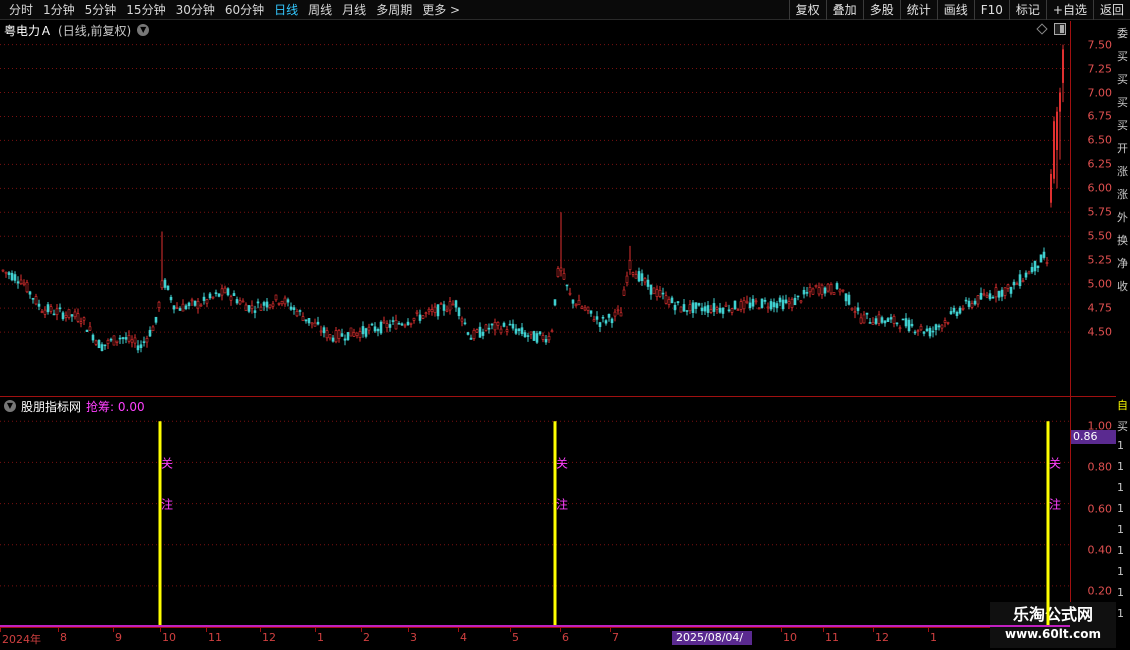  What do you see at coordinates (933, 637) in the screenshot?
I see `date-label: 1` at bounding box center [933, 637].